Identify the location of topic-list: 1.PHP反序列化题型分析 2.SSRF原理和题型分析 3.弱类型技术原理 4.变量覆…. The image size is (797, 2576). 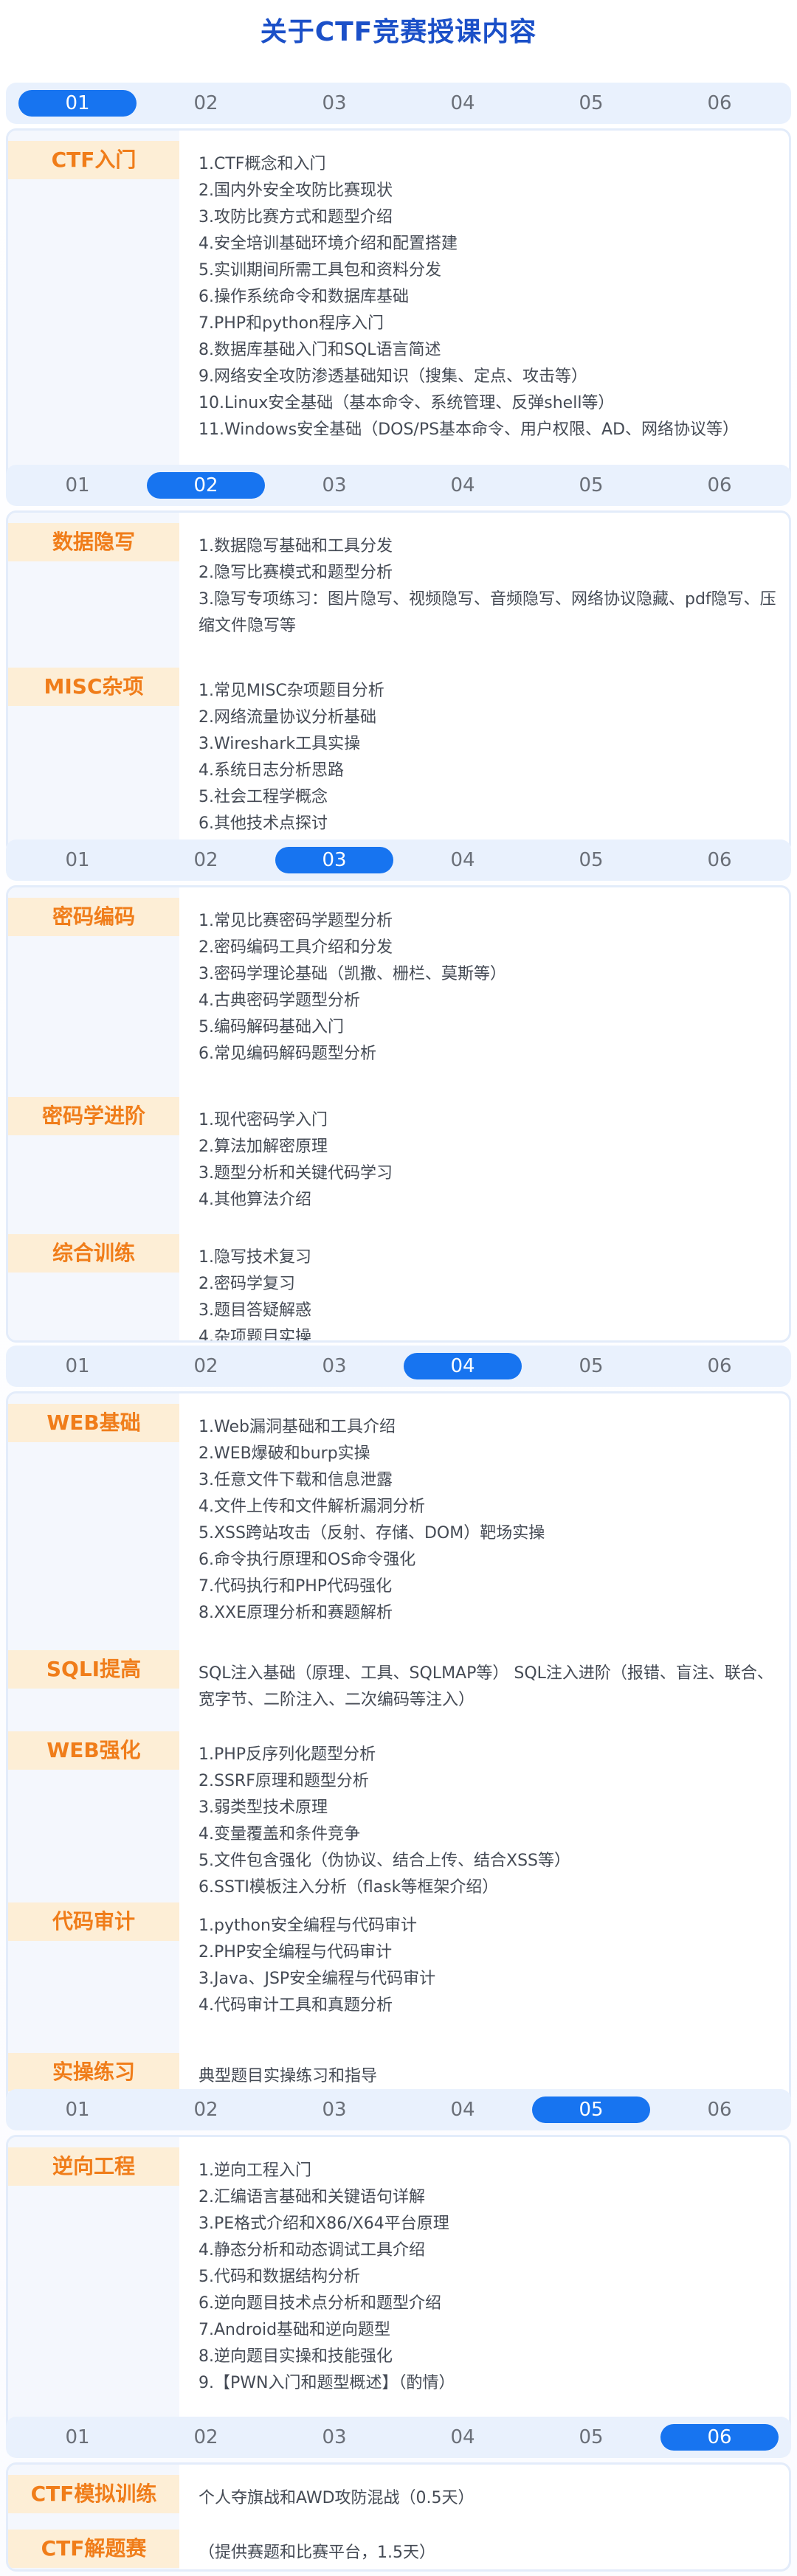
(490, 1821).